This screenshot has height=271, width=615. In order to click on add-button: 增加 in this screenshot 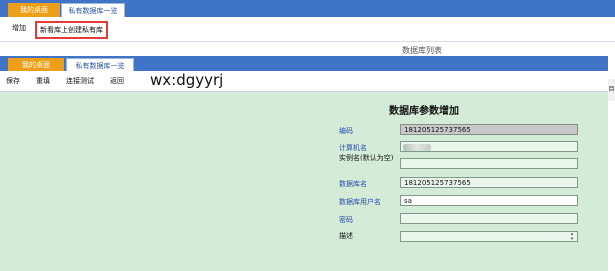, I will do `click(19, 28)`.